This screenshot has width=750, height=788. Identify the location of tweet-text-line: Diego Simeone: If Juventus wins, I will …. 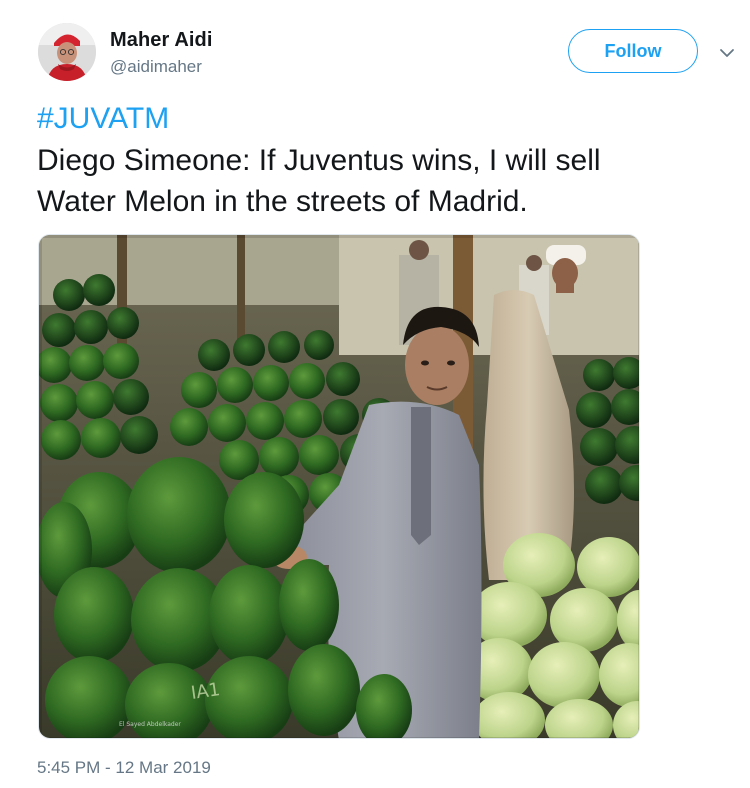
(319, 160).